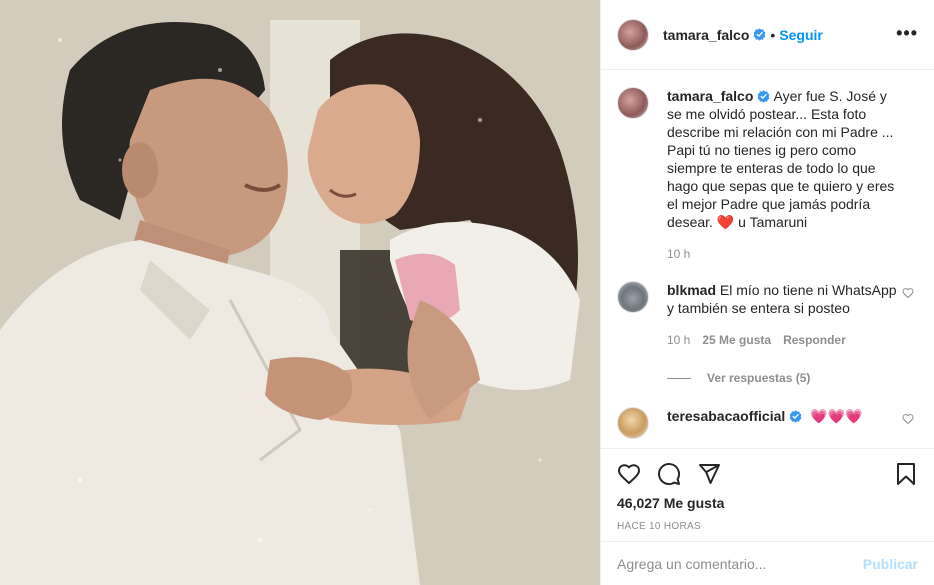 The height and width of the screenshot is (585, 934). I want to click on follow-button: Seguir, so click(801, 35).